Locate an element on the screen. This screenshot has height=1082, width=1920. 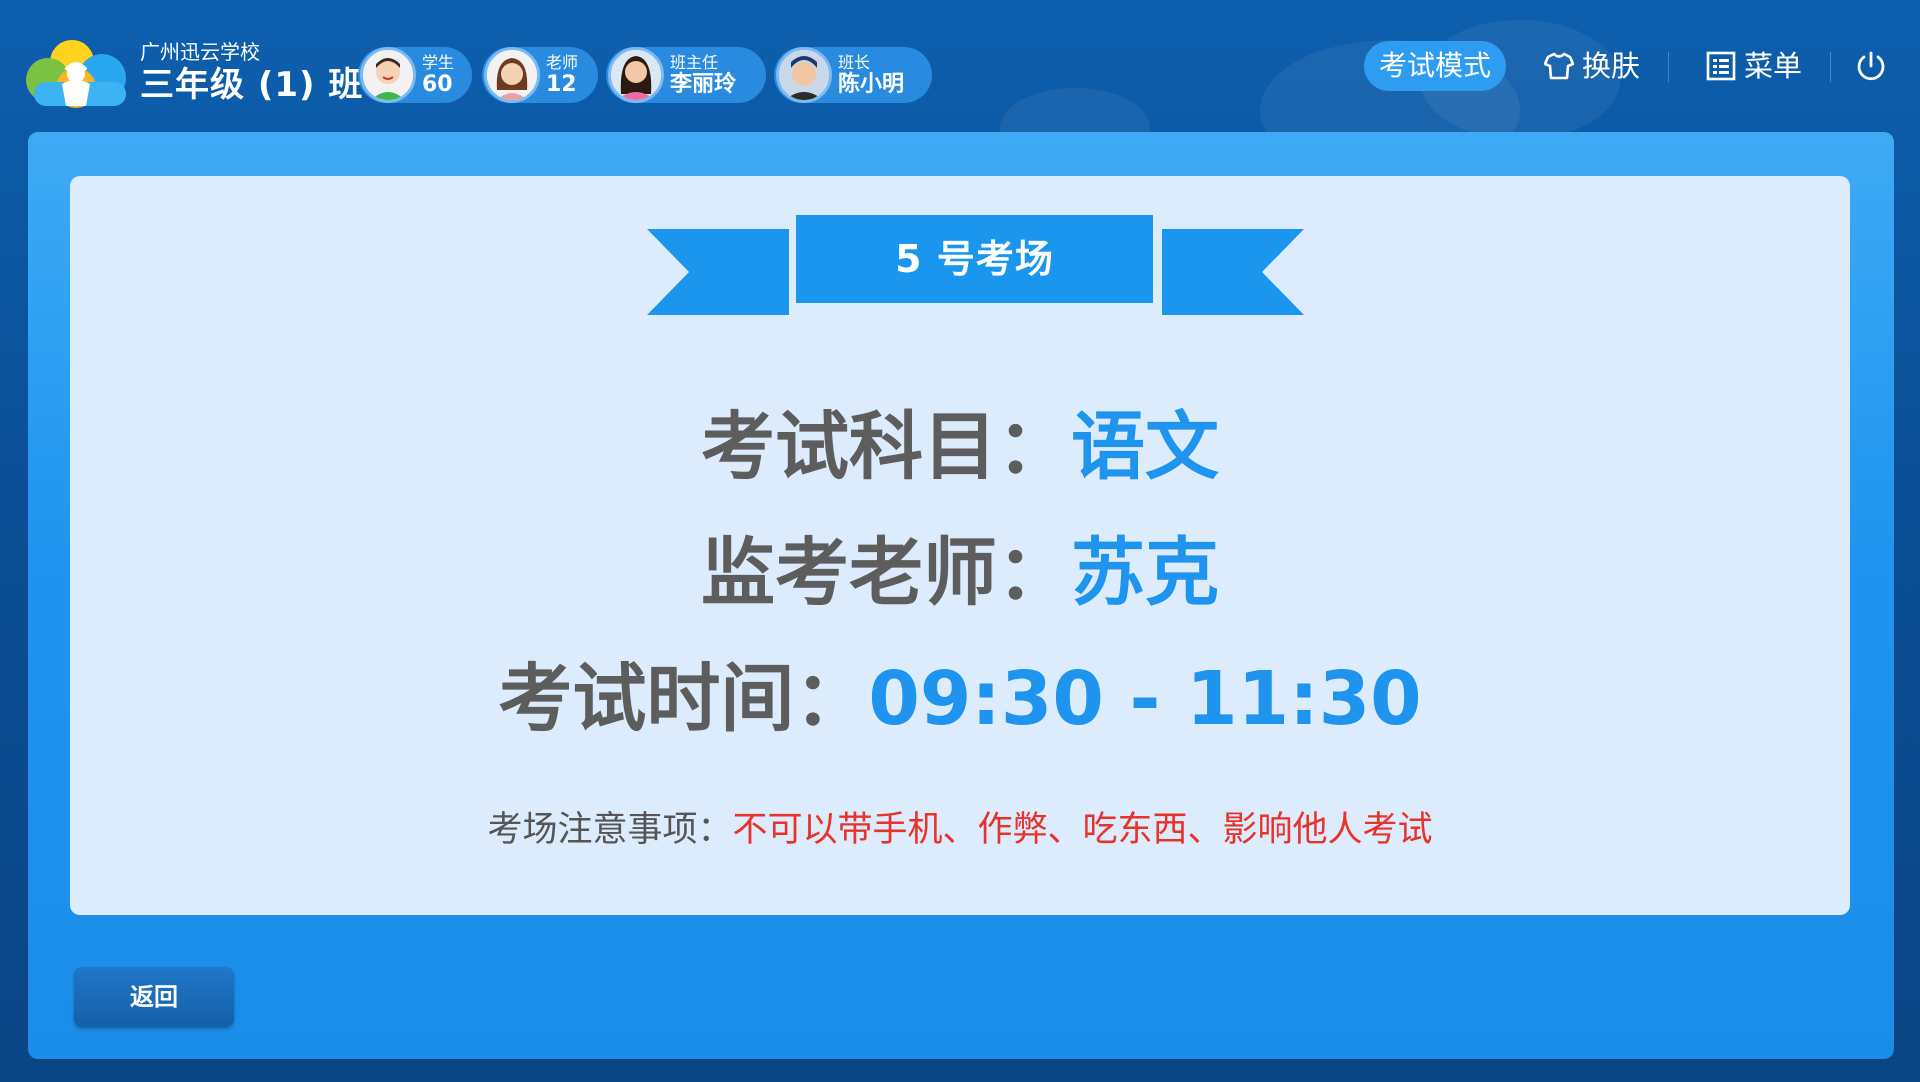
skin-button: 换肤 is located at coordinates (1592, 66).